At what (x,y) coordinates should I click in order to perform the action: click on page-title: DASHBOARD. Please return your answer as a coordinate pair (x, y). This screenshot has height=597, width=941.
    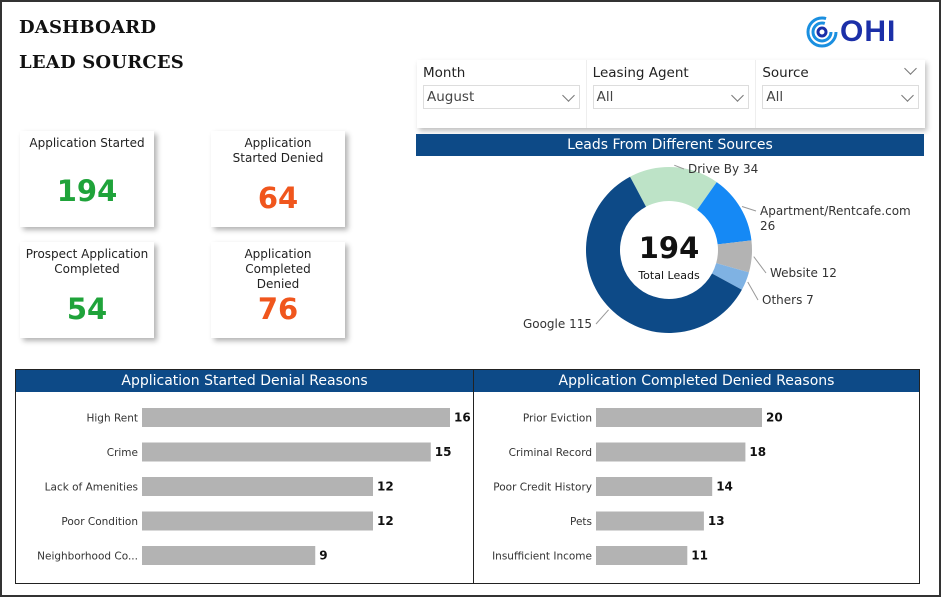
    Looking at the image, I should click on (88, 27).